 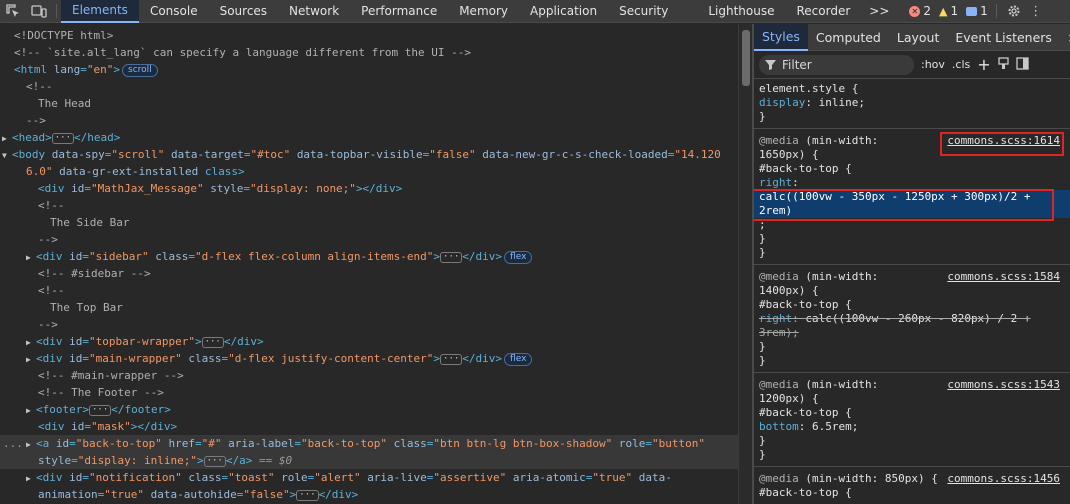 What do you see at coordinates (369, 103) in the screenshot?
I see `dom-tree-line: The Head` at bounding box center [369, 103].